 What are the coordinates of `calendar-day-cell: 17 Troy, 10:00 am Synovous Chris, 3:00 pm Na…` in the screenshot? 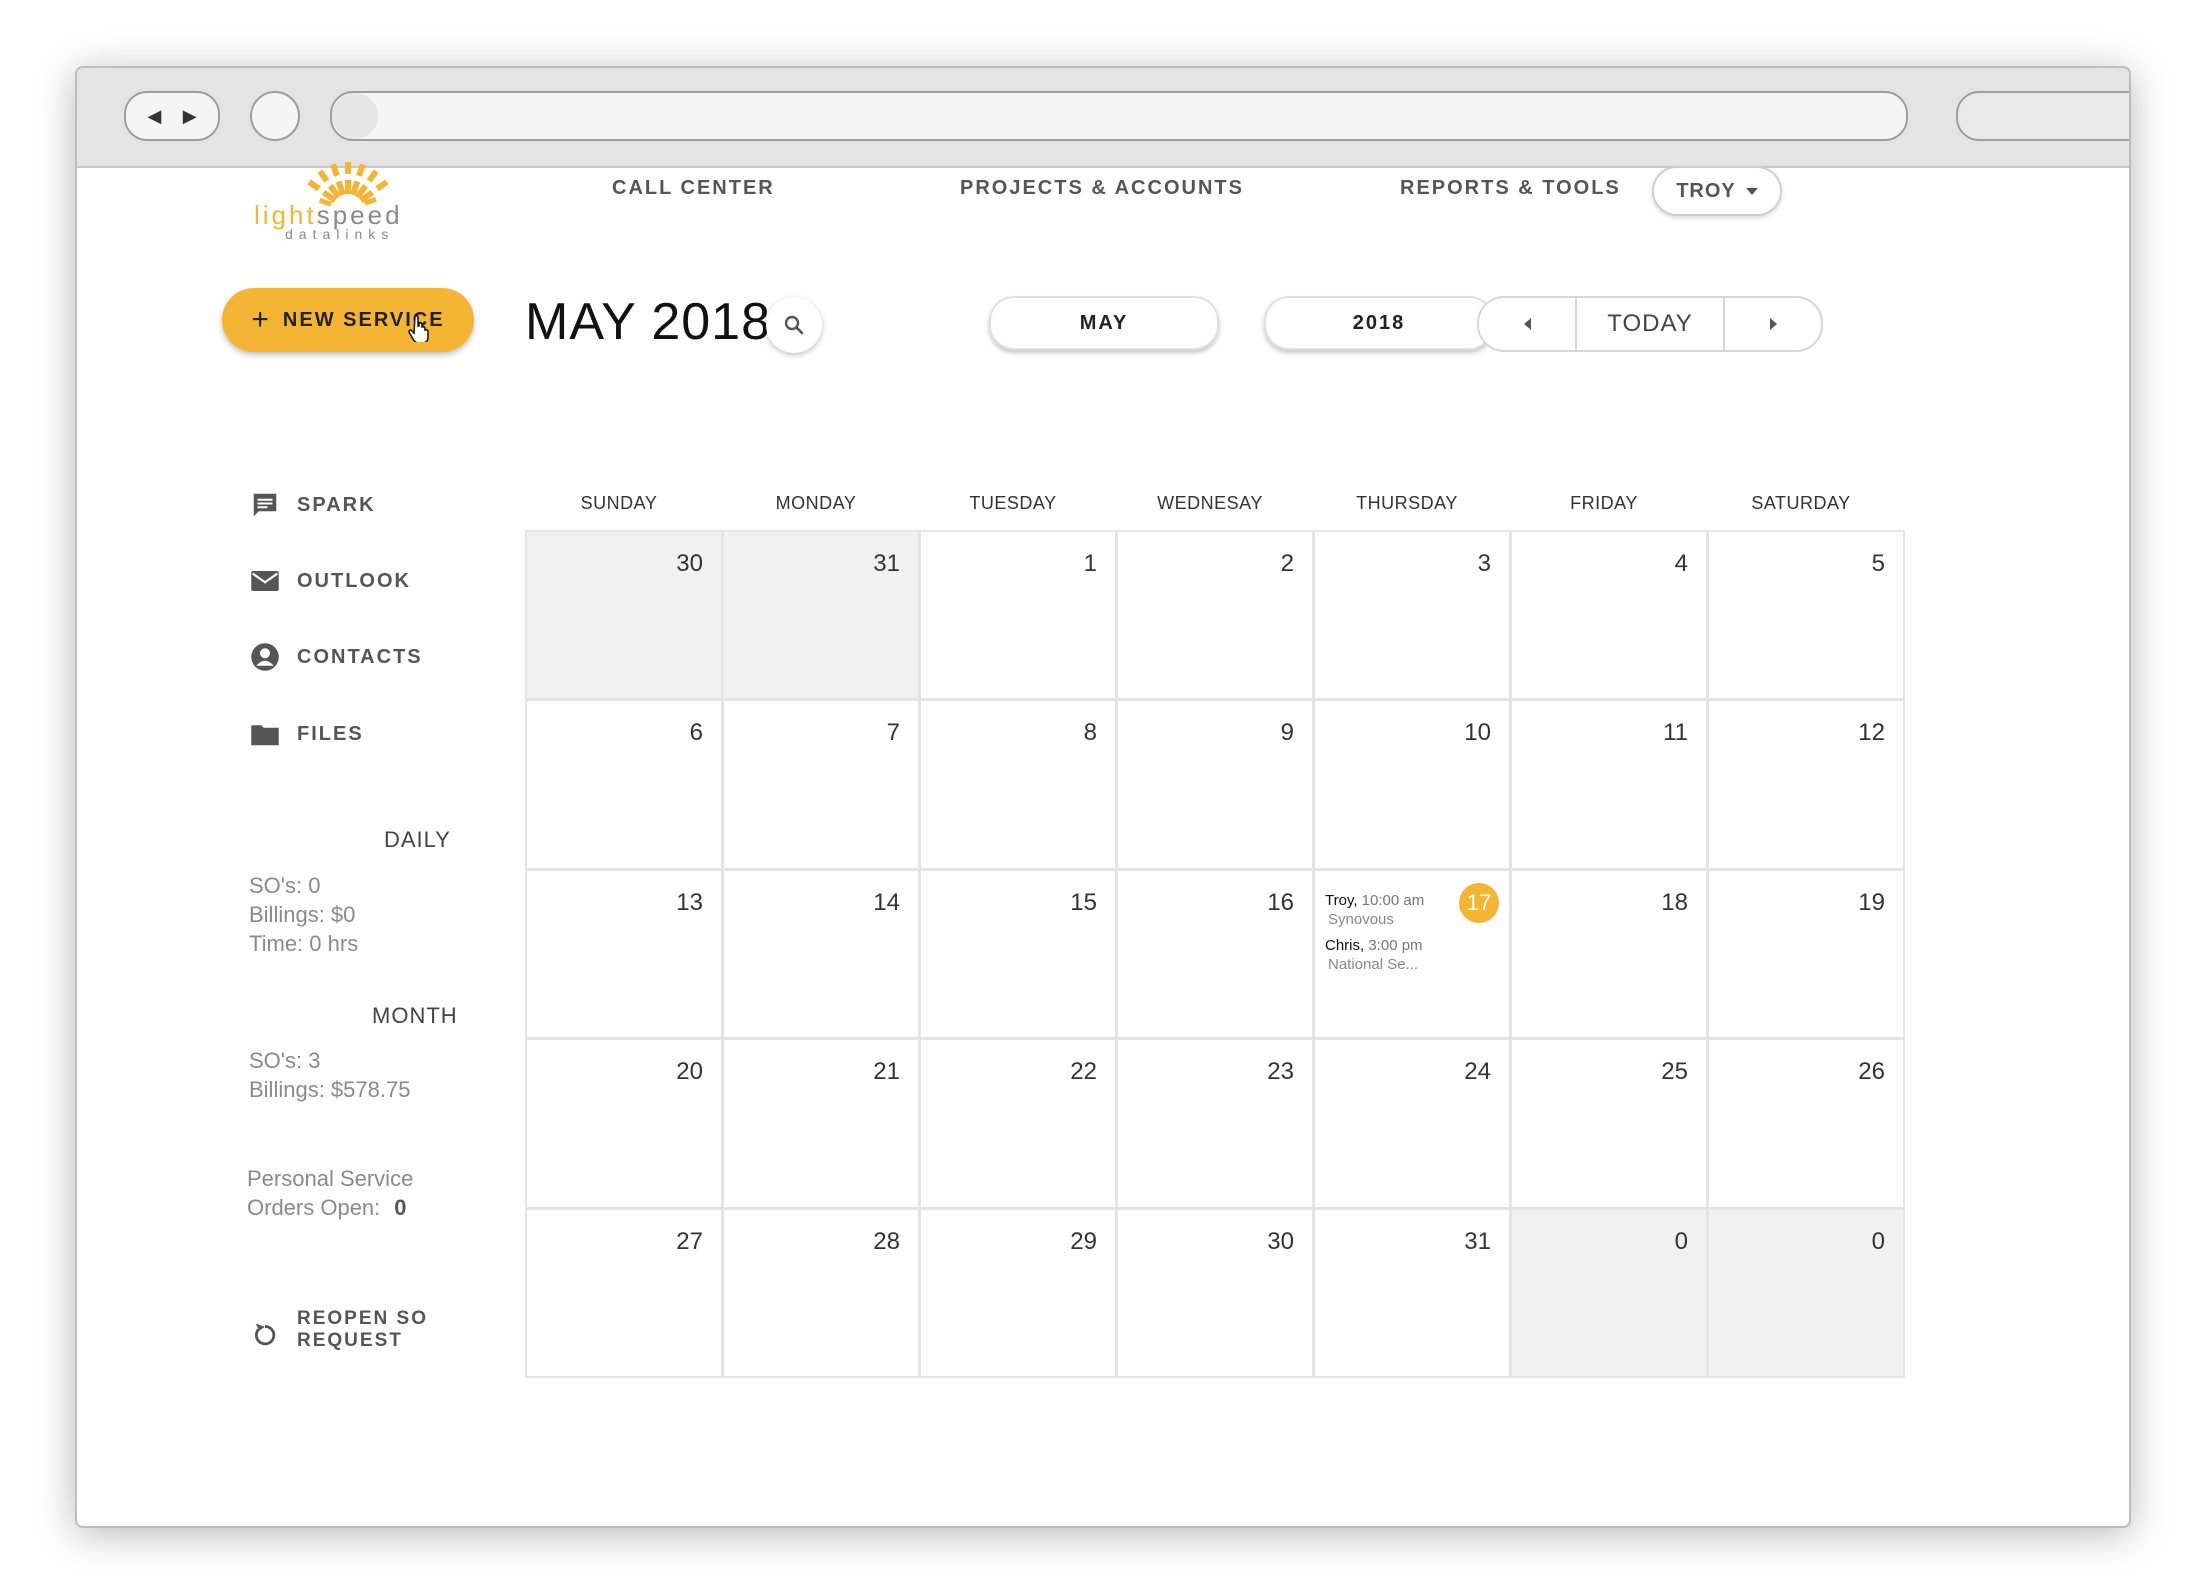 It's located at (1412, 954).